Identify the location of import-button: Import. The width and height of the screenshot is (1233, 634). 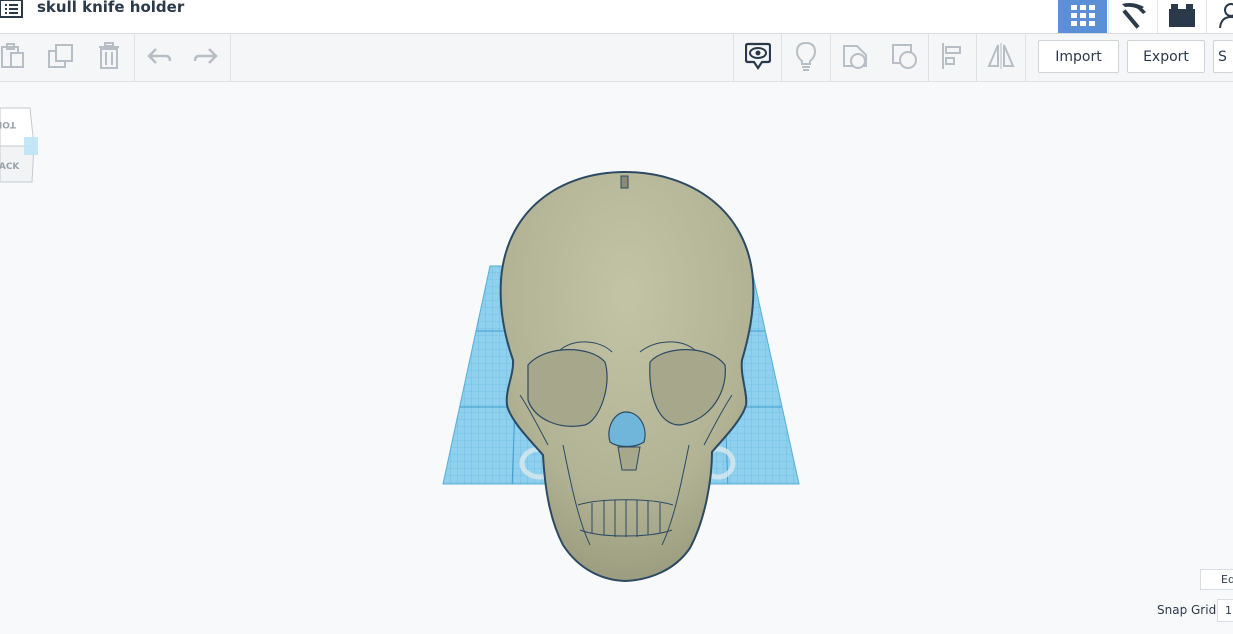
(1078, 56).